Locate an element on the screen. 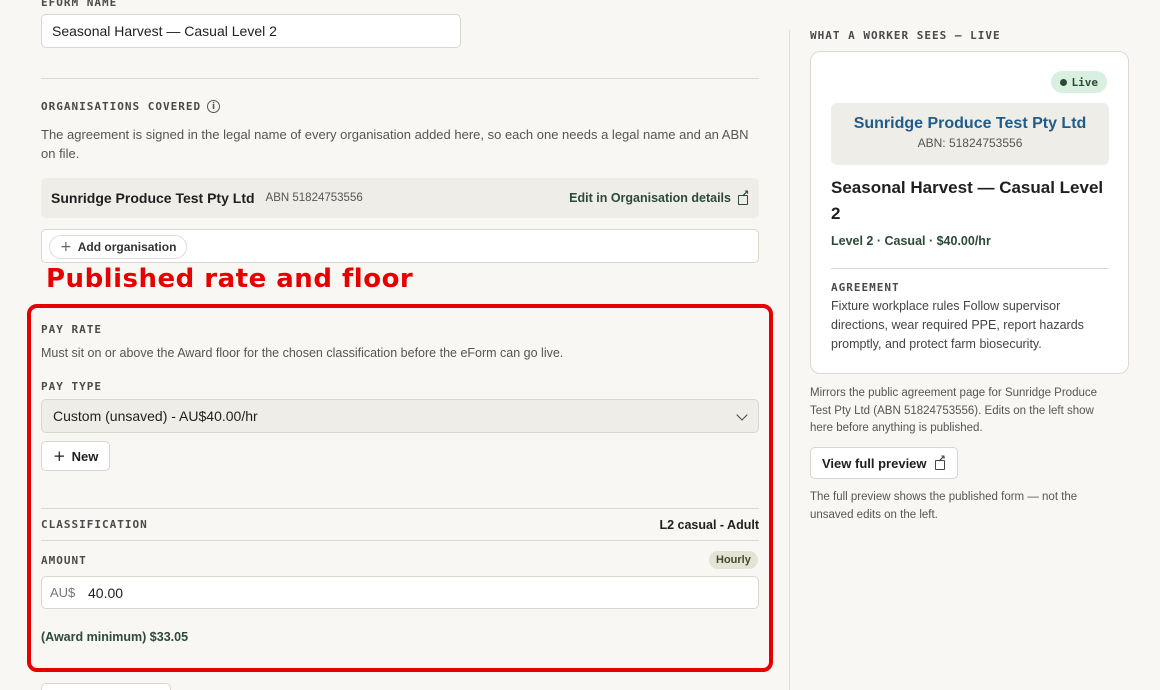  amount-field: AU$ is located at coordinates (400, 592).